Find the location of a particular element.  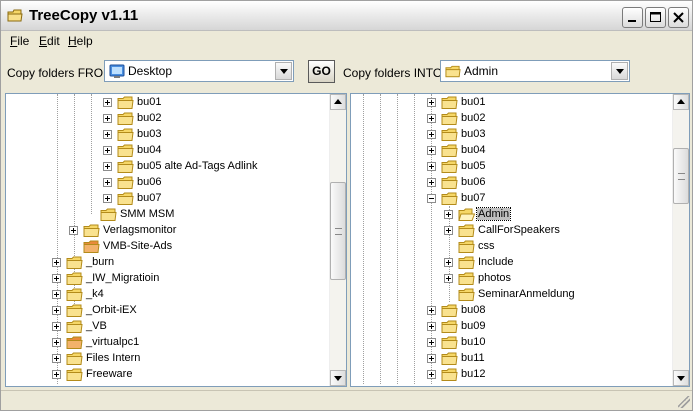

tree-node: _VB is located at coordinates (166, 327).